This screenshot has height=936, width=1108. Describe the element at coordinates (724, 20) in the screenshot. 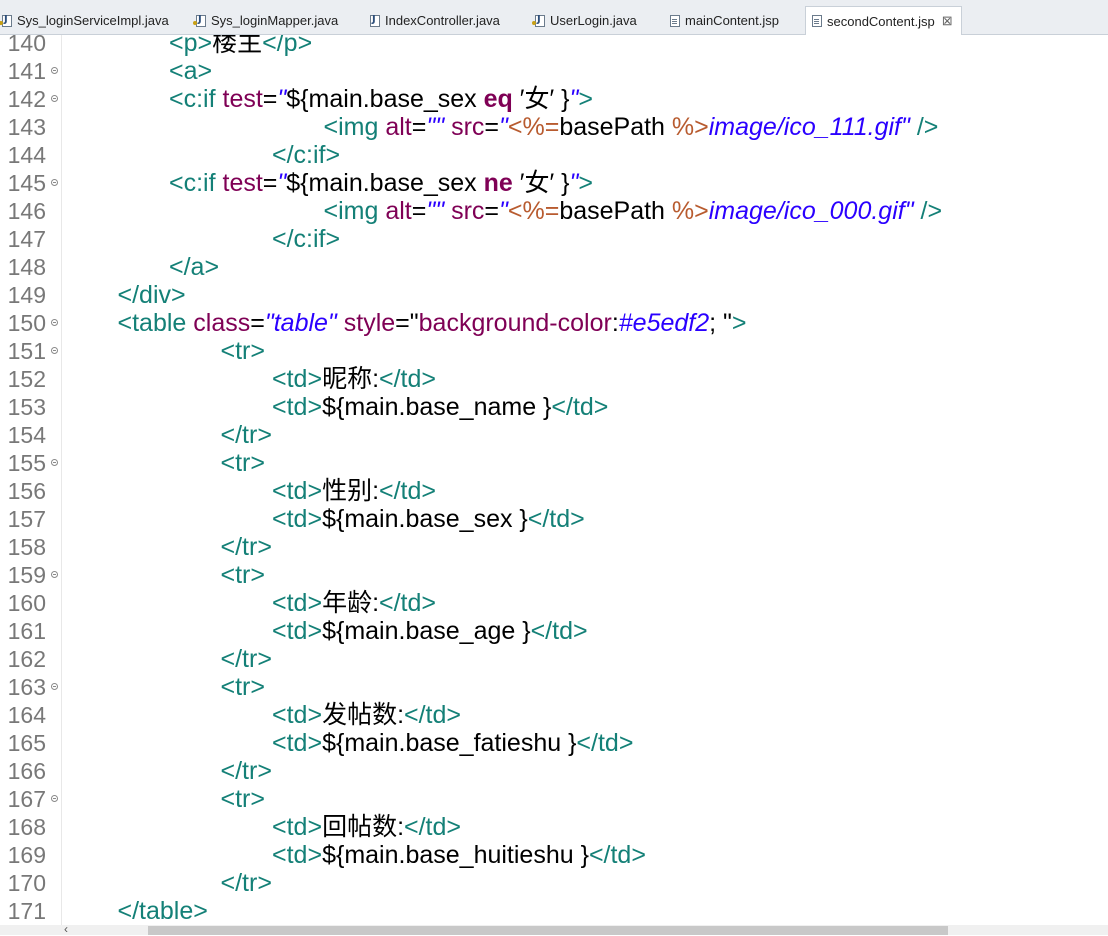

I see `tab-maincontent: mainContent.jsp` at that location.